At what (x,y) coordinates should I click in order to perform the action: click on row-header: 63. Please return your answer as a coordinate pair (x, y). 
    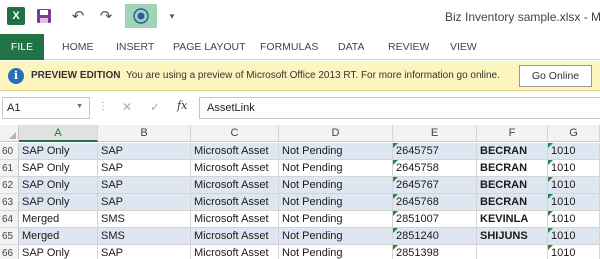
    Looking at the image, I should click on (9, 202).